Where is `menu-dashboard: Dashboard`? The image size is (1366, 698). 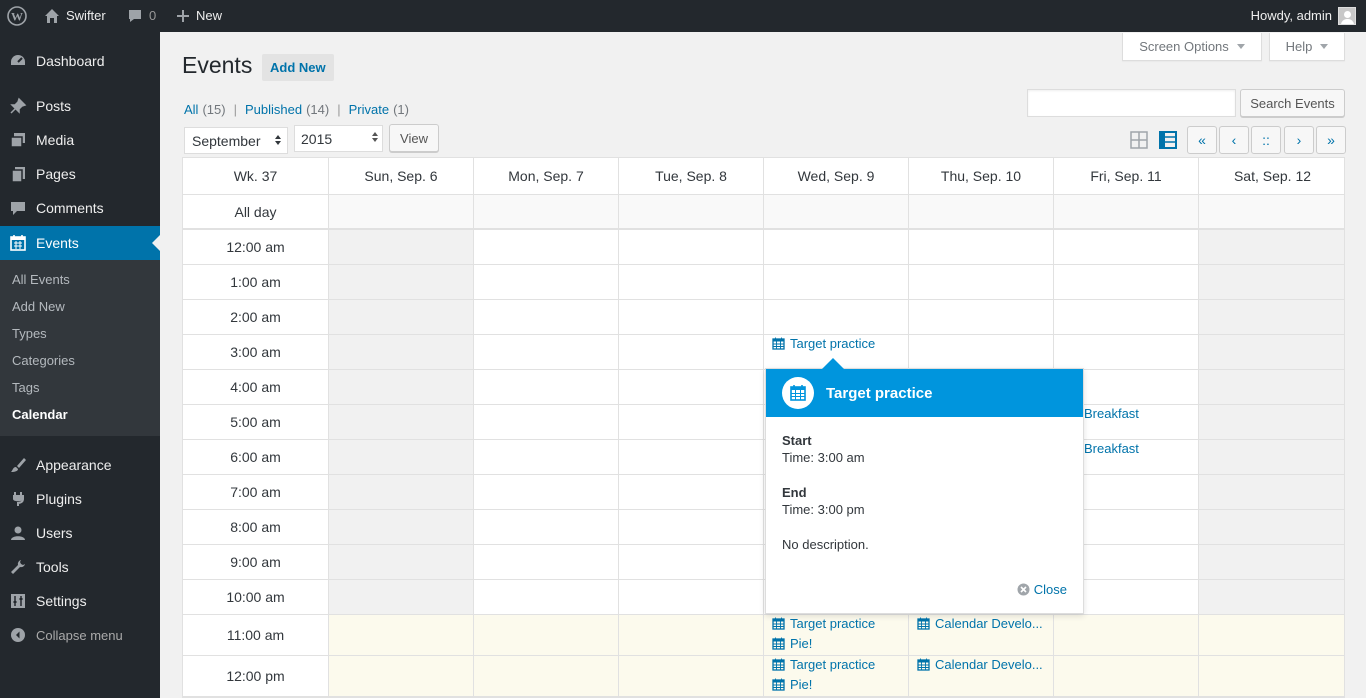
menu-dashboard: Dashboard is located at coordinates (80, 61).